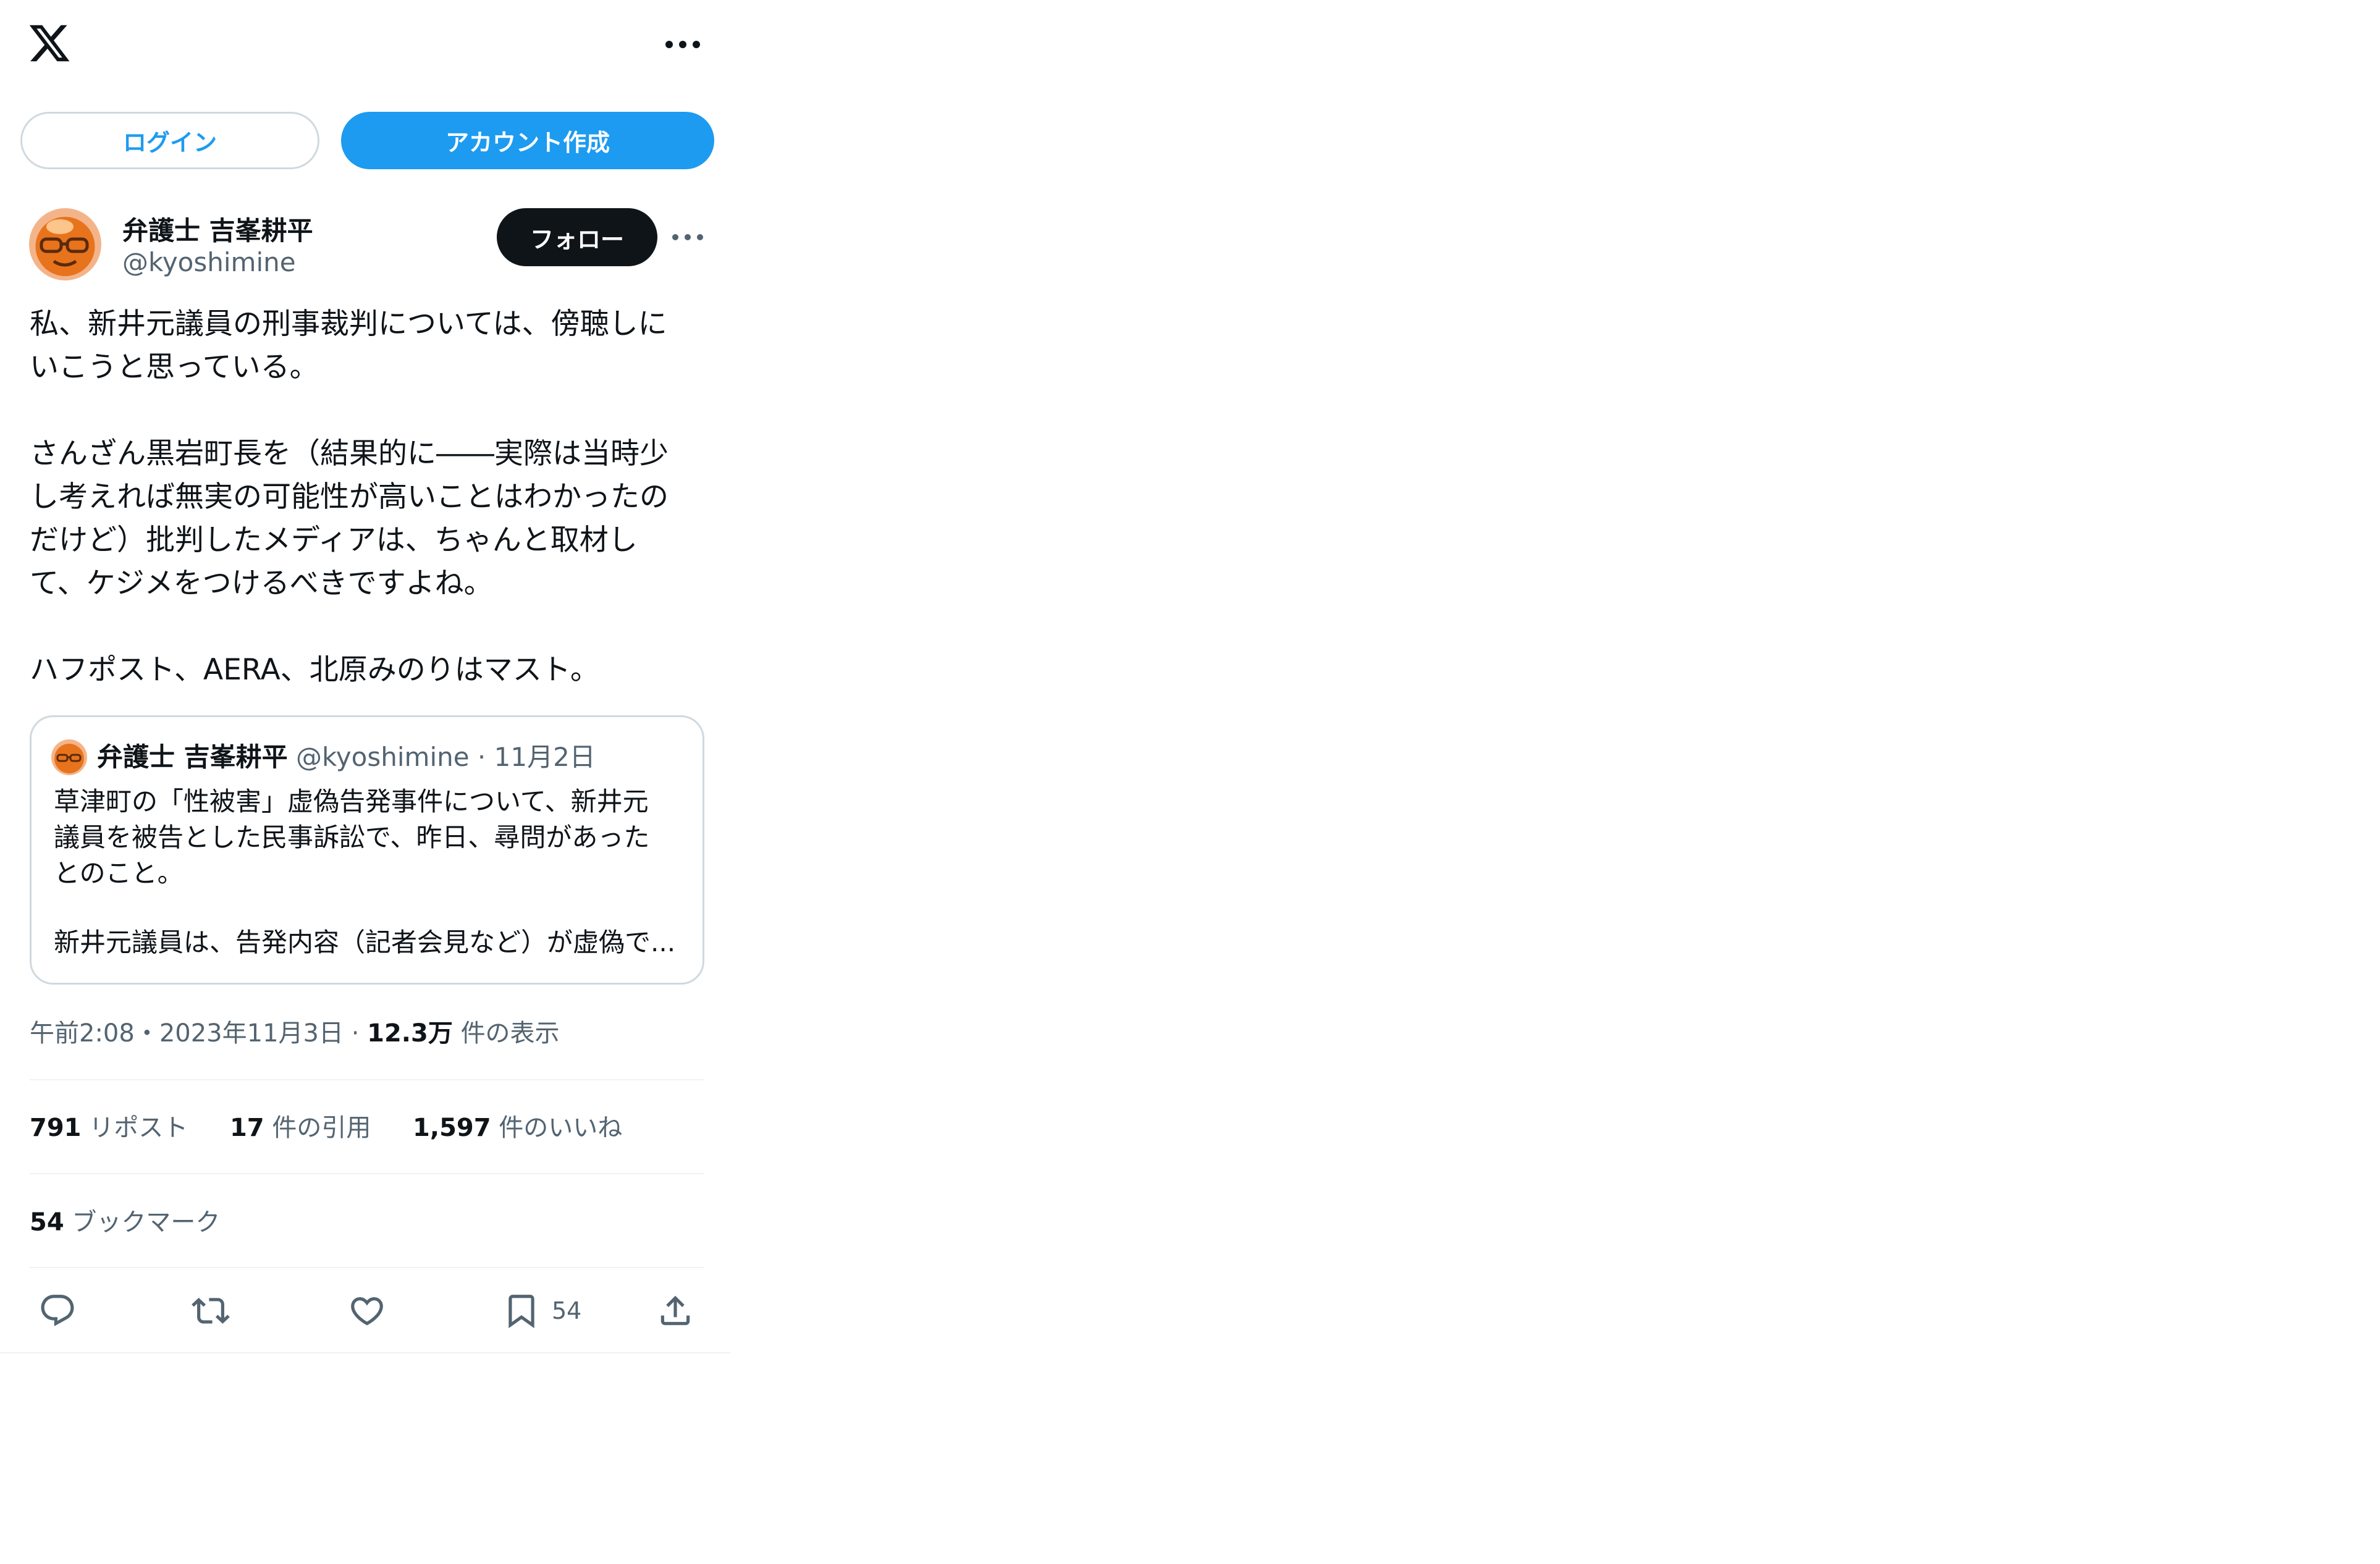 This screenshot has height=1564, width=2380. Describe the element at coordinates (545, 757) in the screenshot. I see `quote-date: 11月2日` at that location.